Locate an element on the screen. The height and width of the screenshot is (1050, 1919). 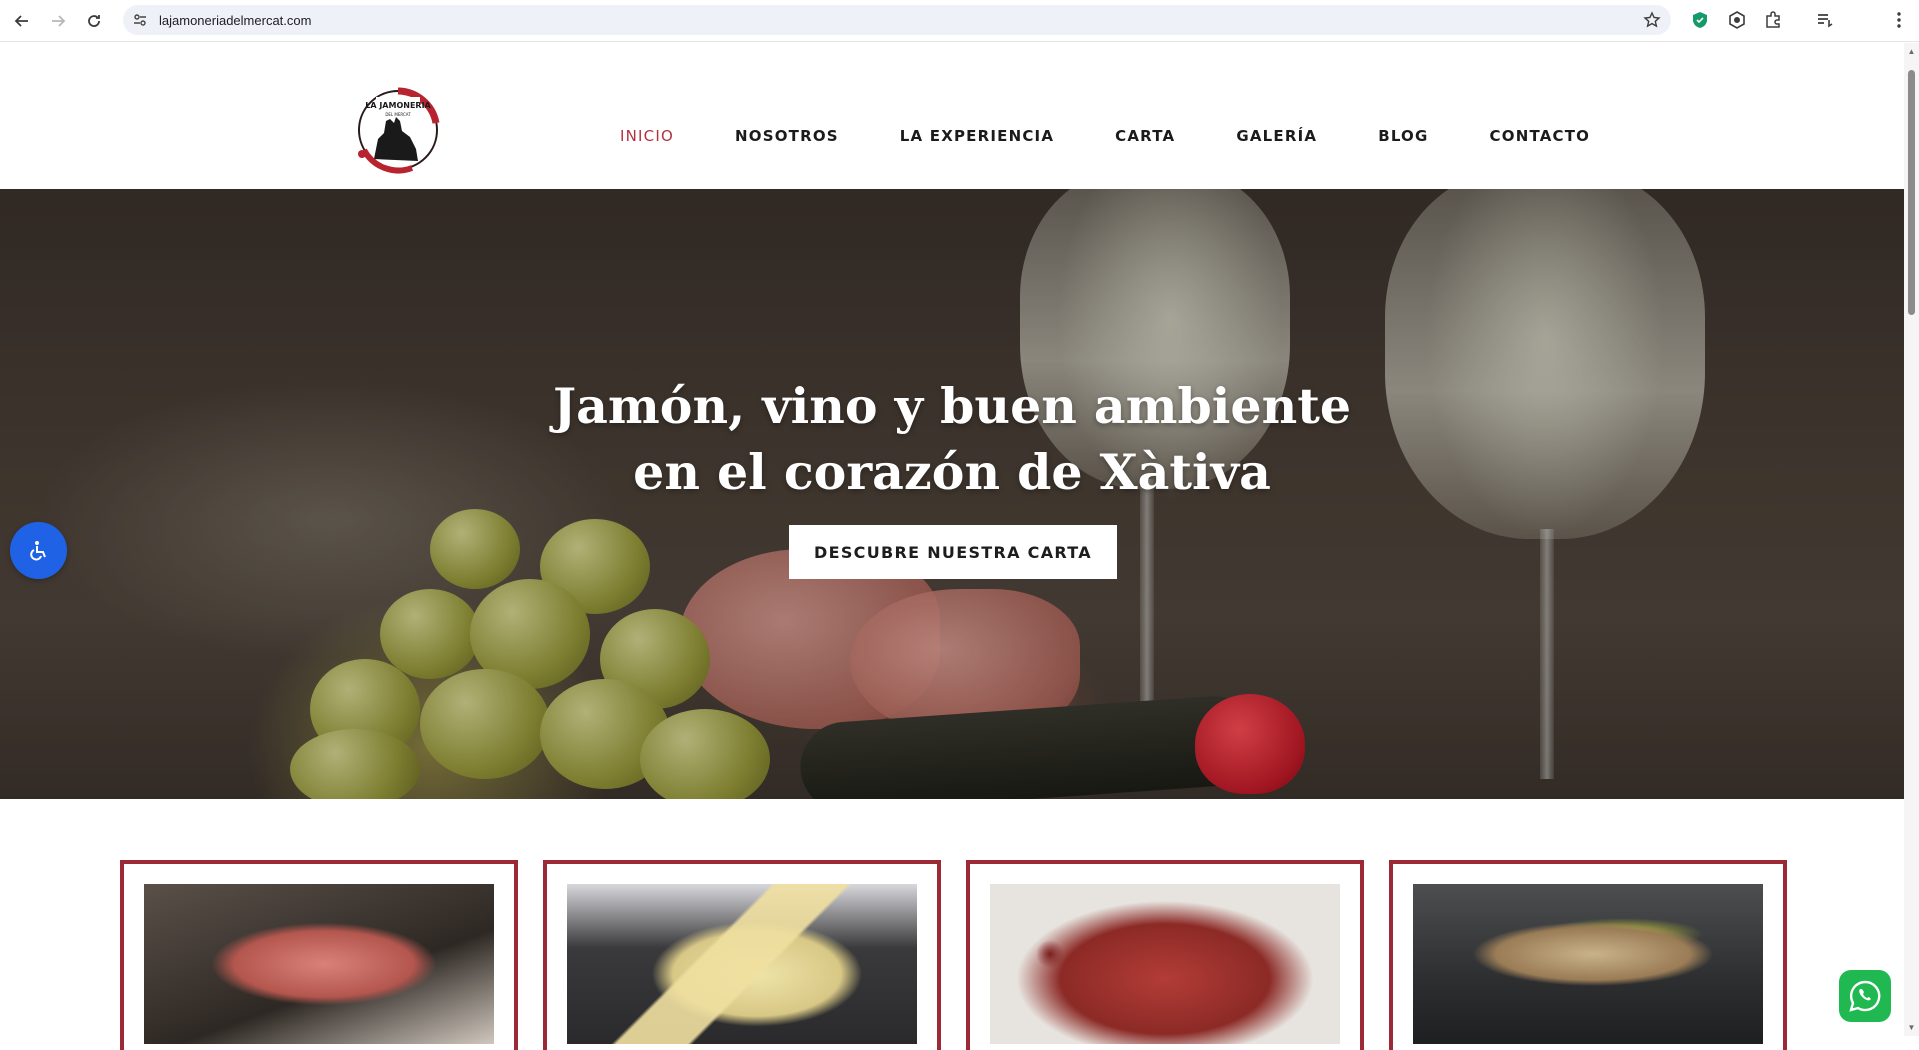
reload-icon is located at coordinates (94, 21).